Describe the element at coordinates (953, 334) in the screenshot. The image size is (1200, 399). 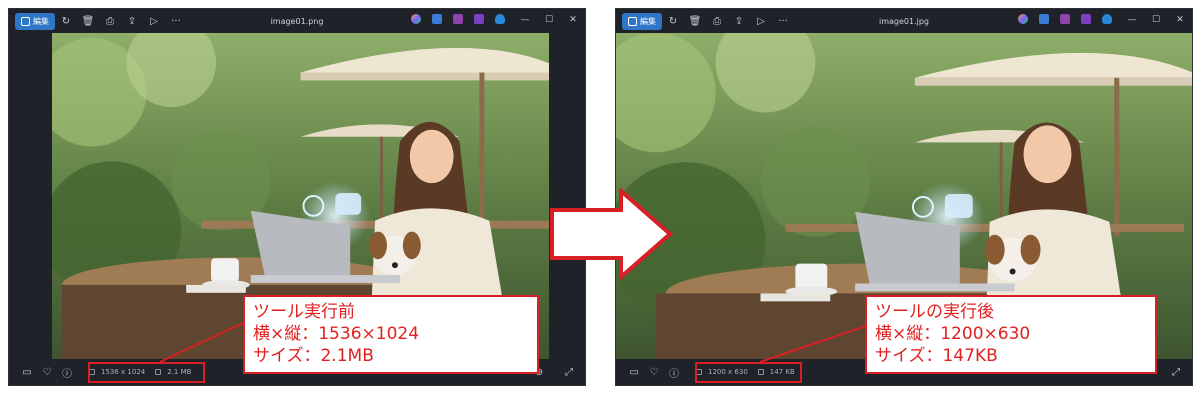
I see `callout-line: 横×縦：1200×630` at that location.